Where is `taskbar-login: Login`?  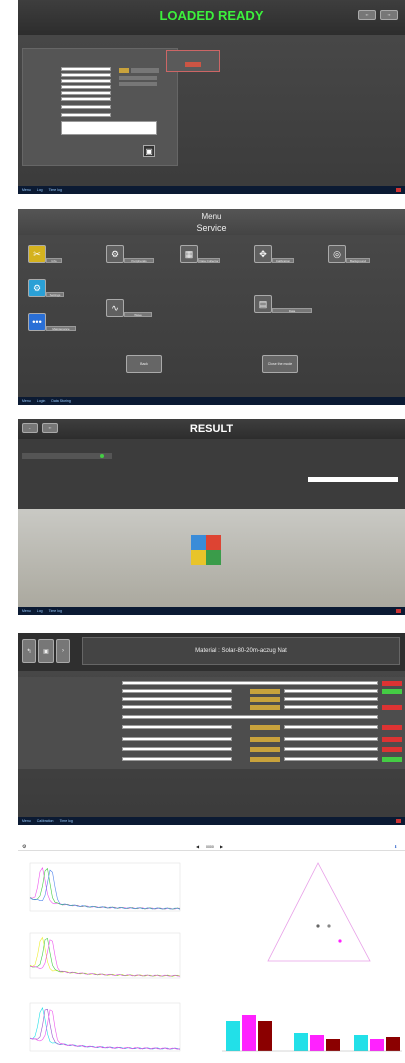 taskbar-login: Login is located at coordinates (41, 401).